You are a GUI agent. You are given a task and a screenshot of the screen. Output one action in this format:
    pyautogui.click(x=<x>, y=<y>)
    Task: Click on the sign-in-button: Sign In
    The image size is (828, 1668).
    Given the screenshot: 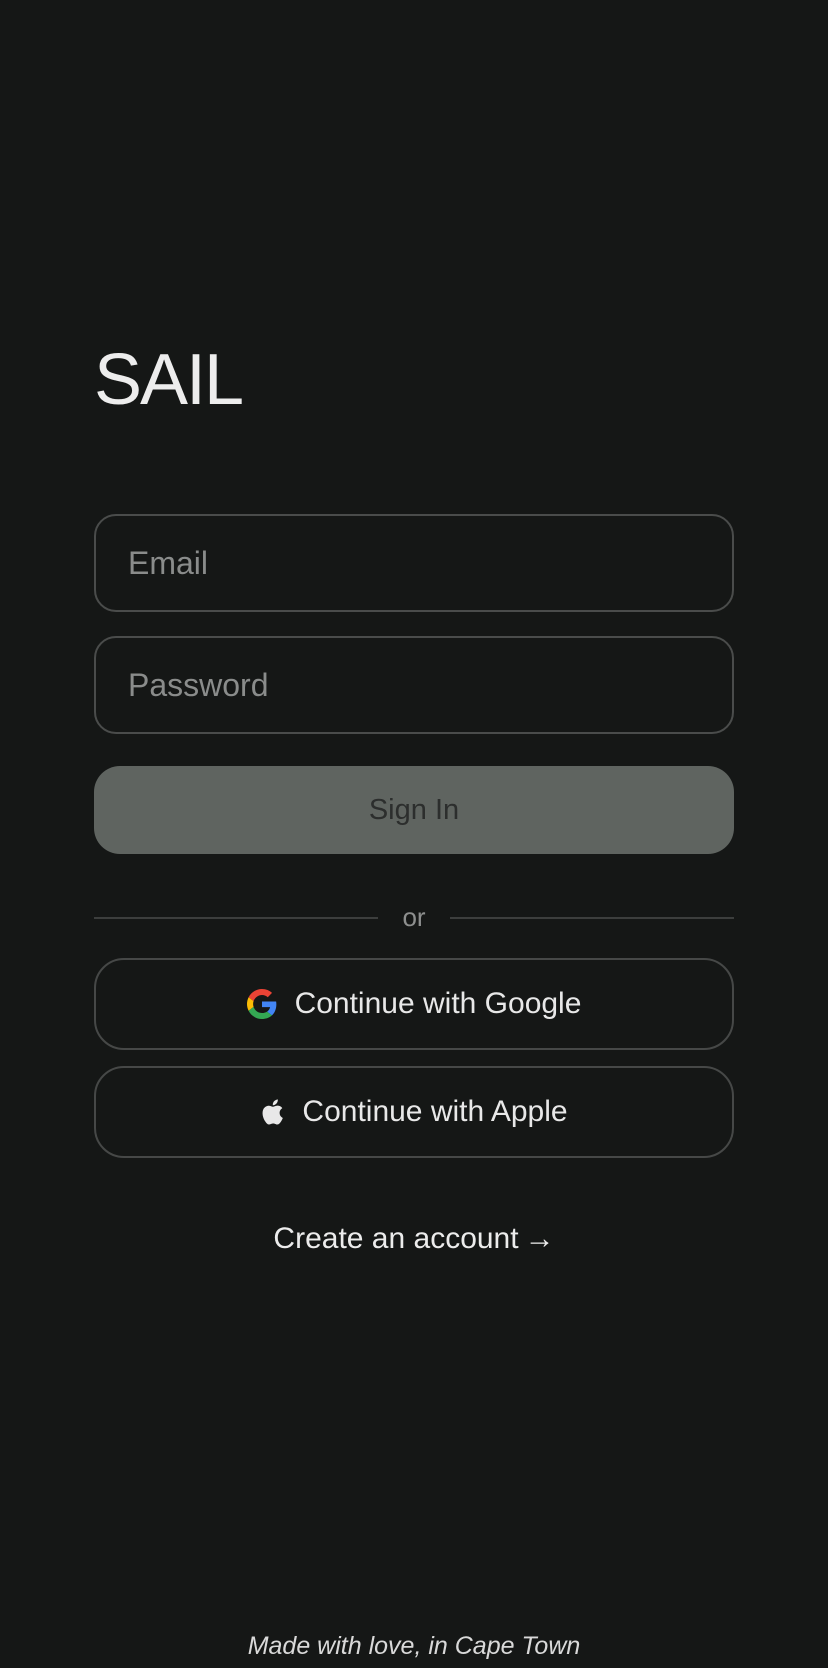 What is the action you would take?
    pyautogui.click(x=414, y=810)
    